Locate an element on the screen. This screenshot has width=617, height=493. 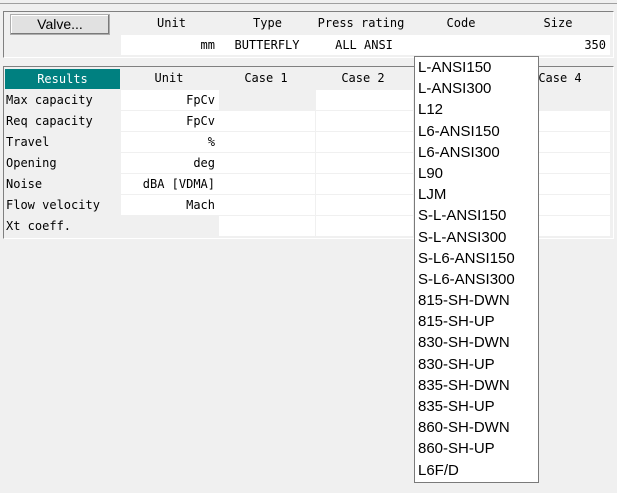
result-unit-req-capacity: FpCv is located at coordinates (170, 121).